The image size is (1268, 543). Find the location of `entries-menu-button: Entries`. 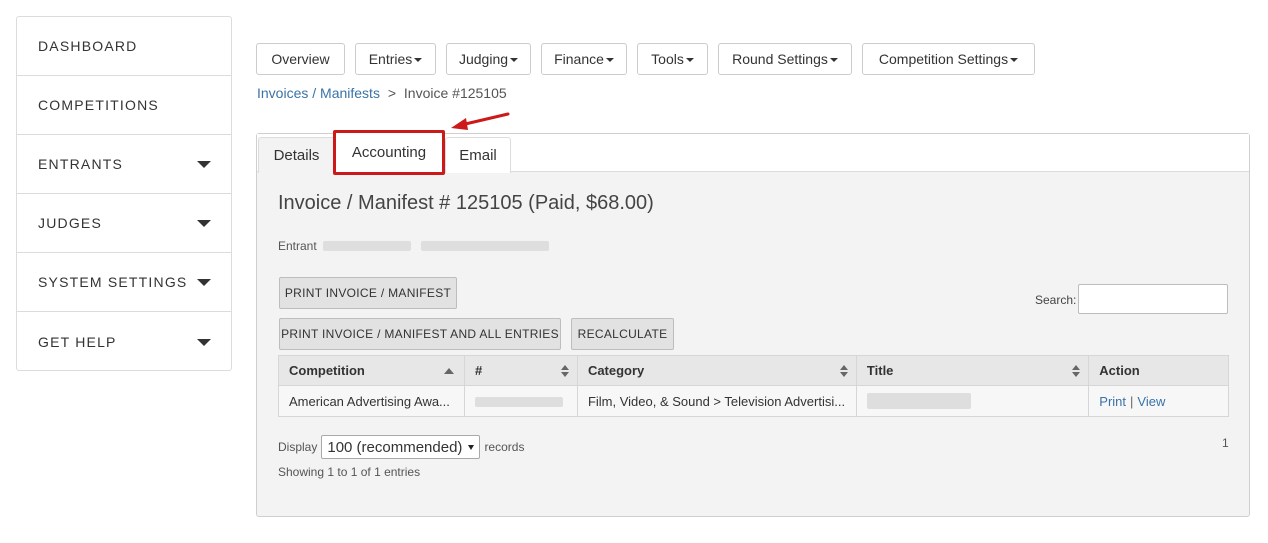

entries-menu-button: Entries is located at coordinates (395, 59).